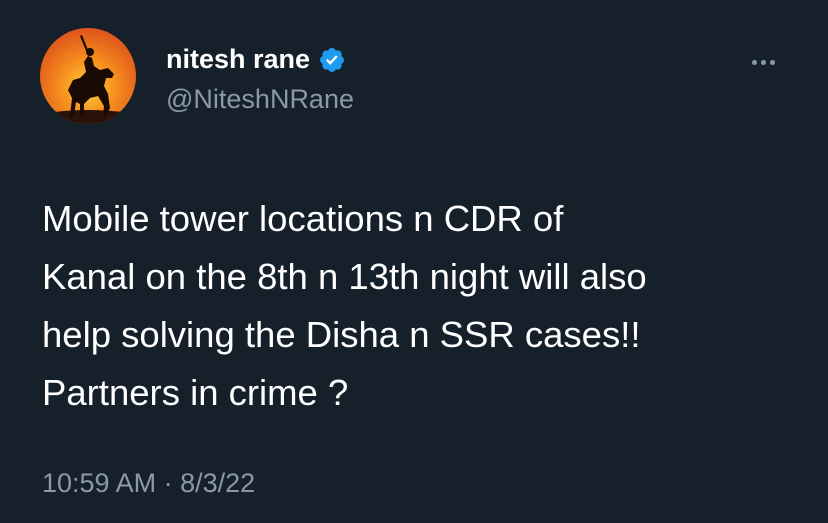  I want to click on author-name-row: nitesh rane, so click(256, 59).